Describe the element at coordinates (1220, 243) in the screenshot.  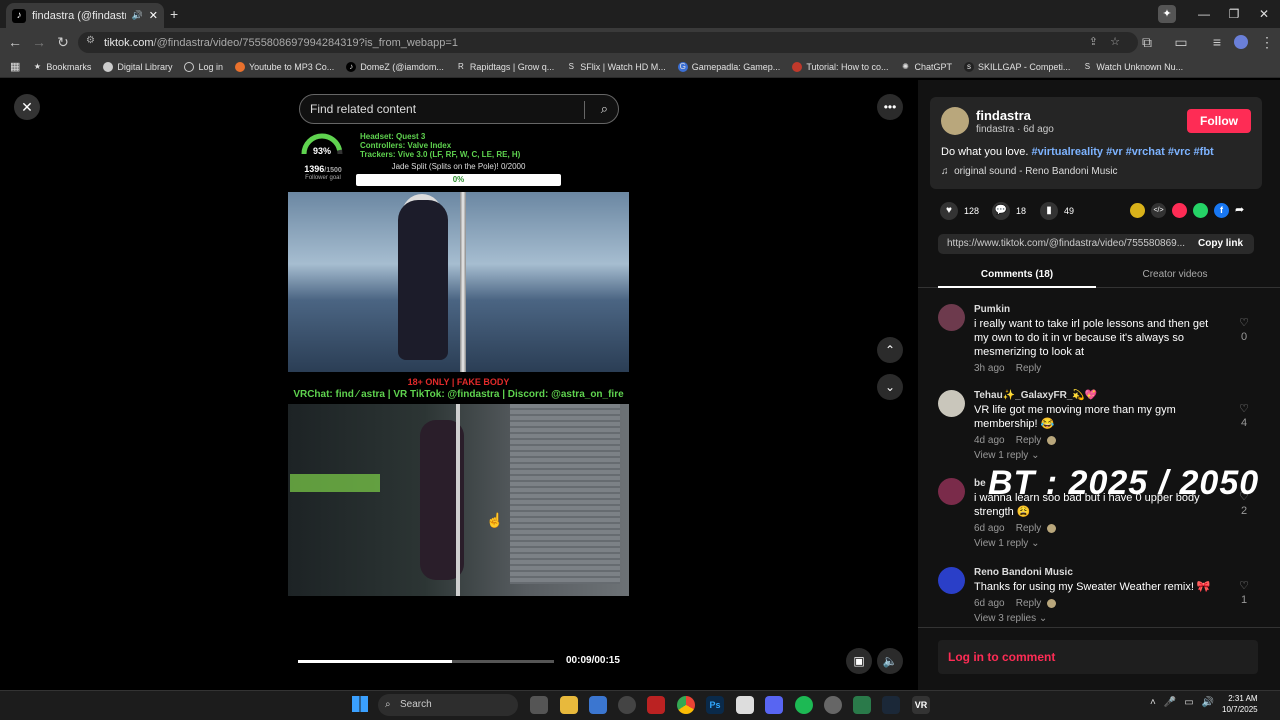
I see `copy-link-button: Copy link` at that location.